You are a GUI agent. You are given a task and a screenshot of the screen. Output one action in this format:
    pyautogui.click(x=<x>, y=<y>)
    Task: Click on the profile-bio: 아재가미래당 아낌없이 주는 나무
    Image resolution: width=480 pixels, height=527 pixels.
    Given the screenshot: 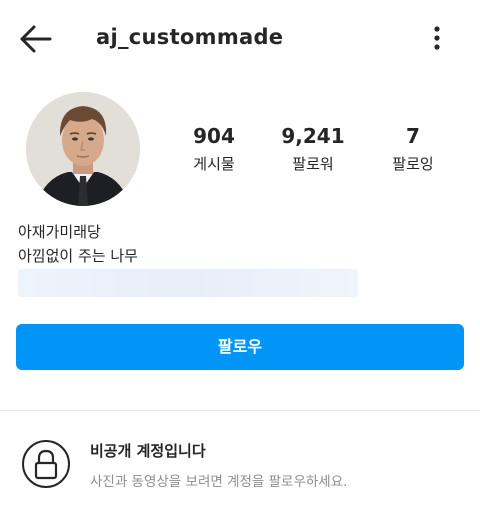 What is the action you would take?
    pyautogui.click(x=78, y=244)
    